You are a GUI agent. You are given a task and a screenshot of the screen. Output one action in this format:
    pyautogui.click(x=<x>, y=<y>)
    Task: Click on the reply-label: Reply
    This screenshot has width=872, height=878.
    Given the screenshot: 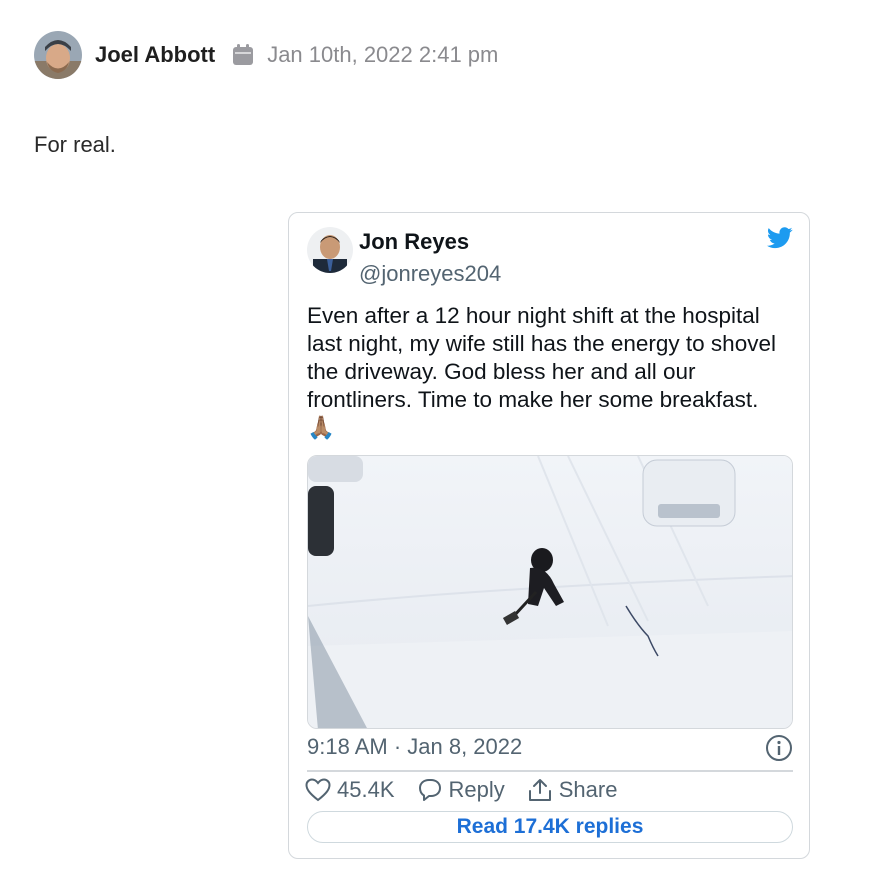 What is the action you would take?
    pyautogui.click(x=476, y=789)
    